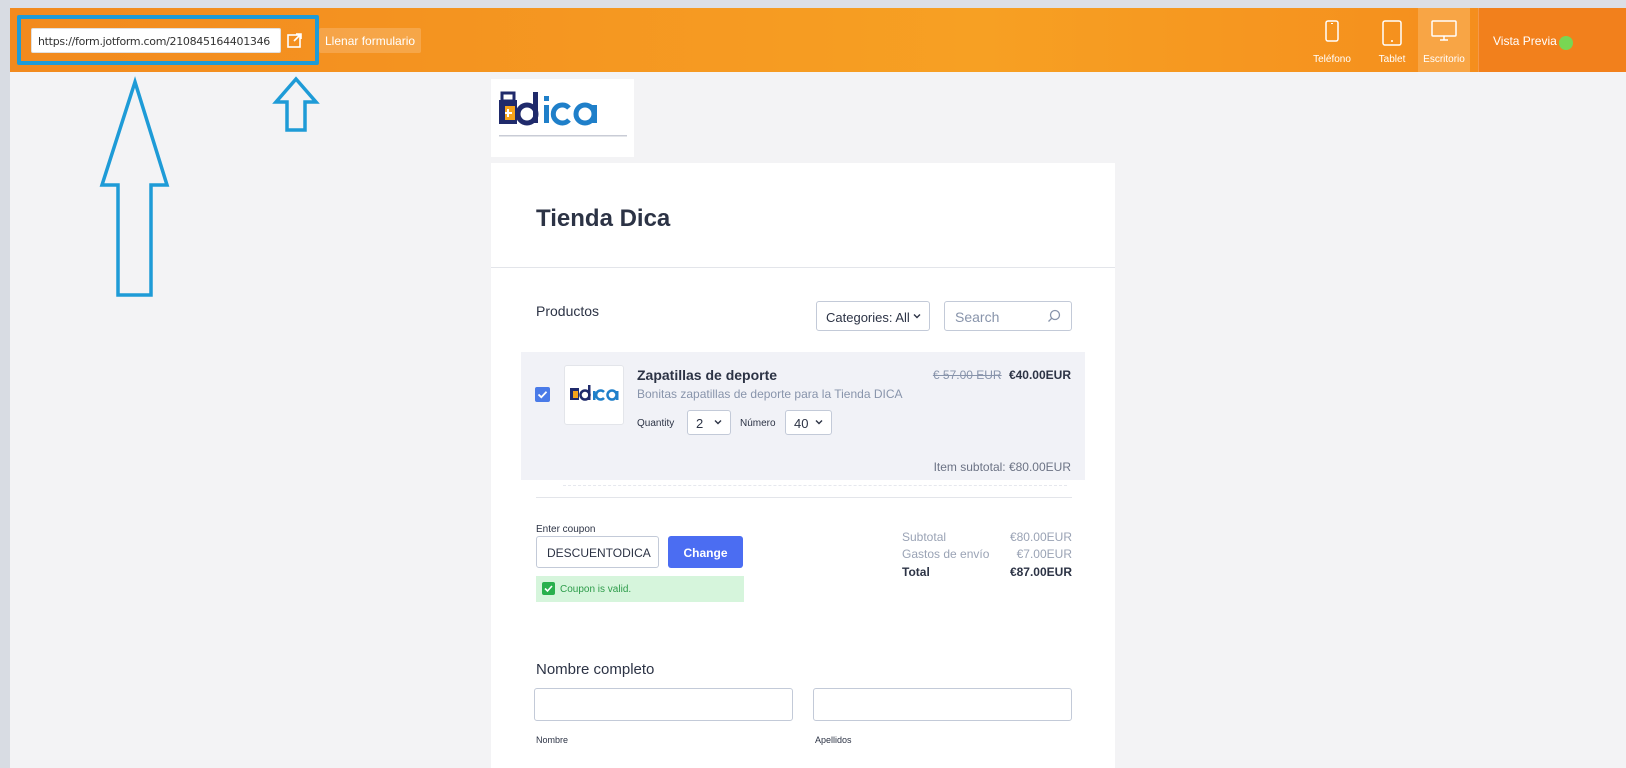 The height and width of the screenshot is (768, 1626). Describe the element at coordinates (967, 375) in the screenshot. I see `product-old-price: € 57.00 EUR` at that location.